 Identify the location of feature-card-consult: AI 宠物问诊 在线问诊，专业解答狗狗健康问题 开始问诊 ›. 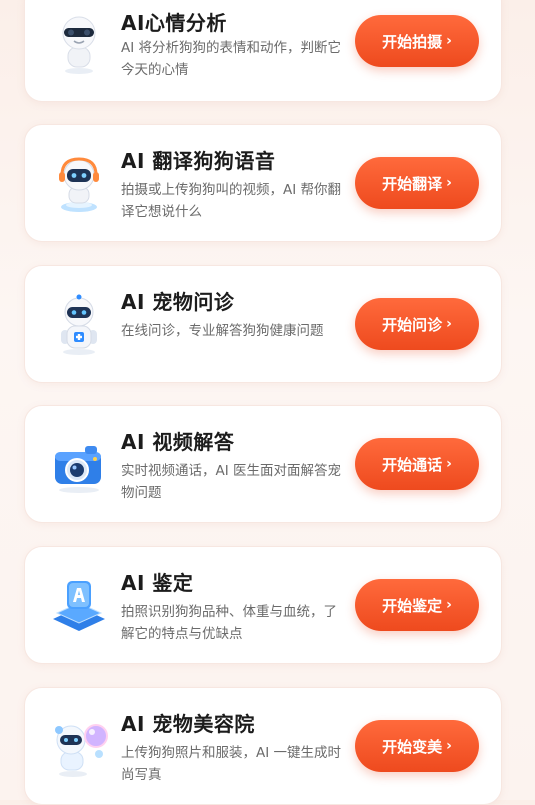
(263, 324).